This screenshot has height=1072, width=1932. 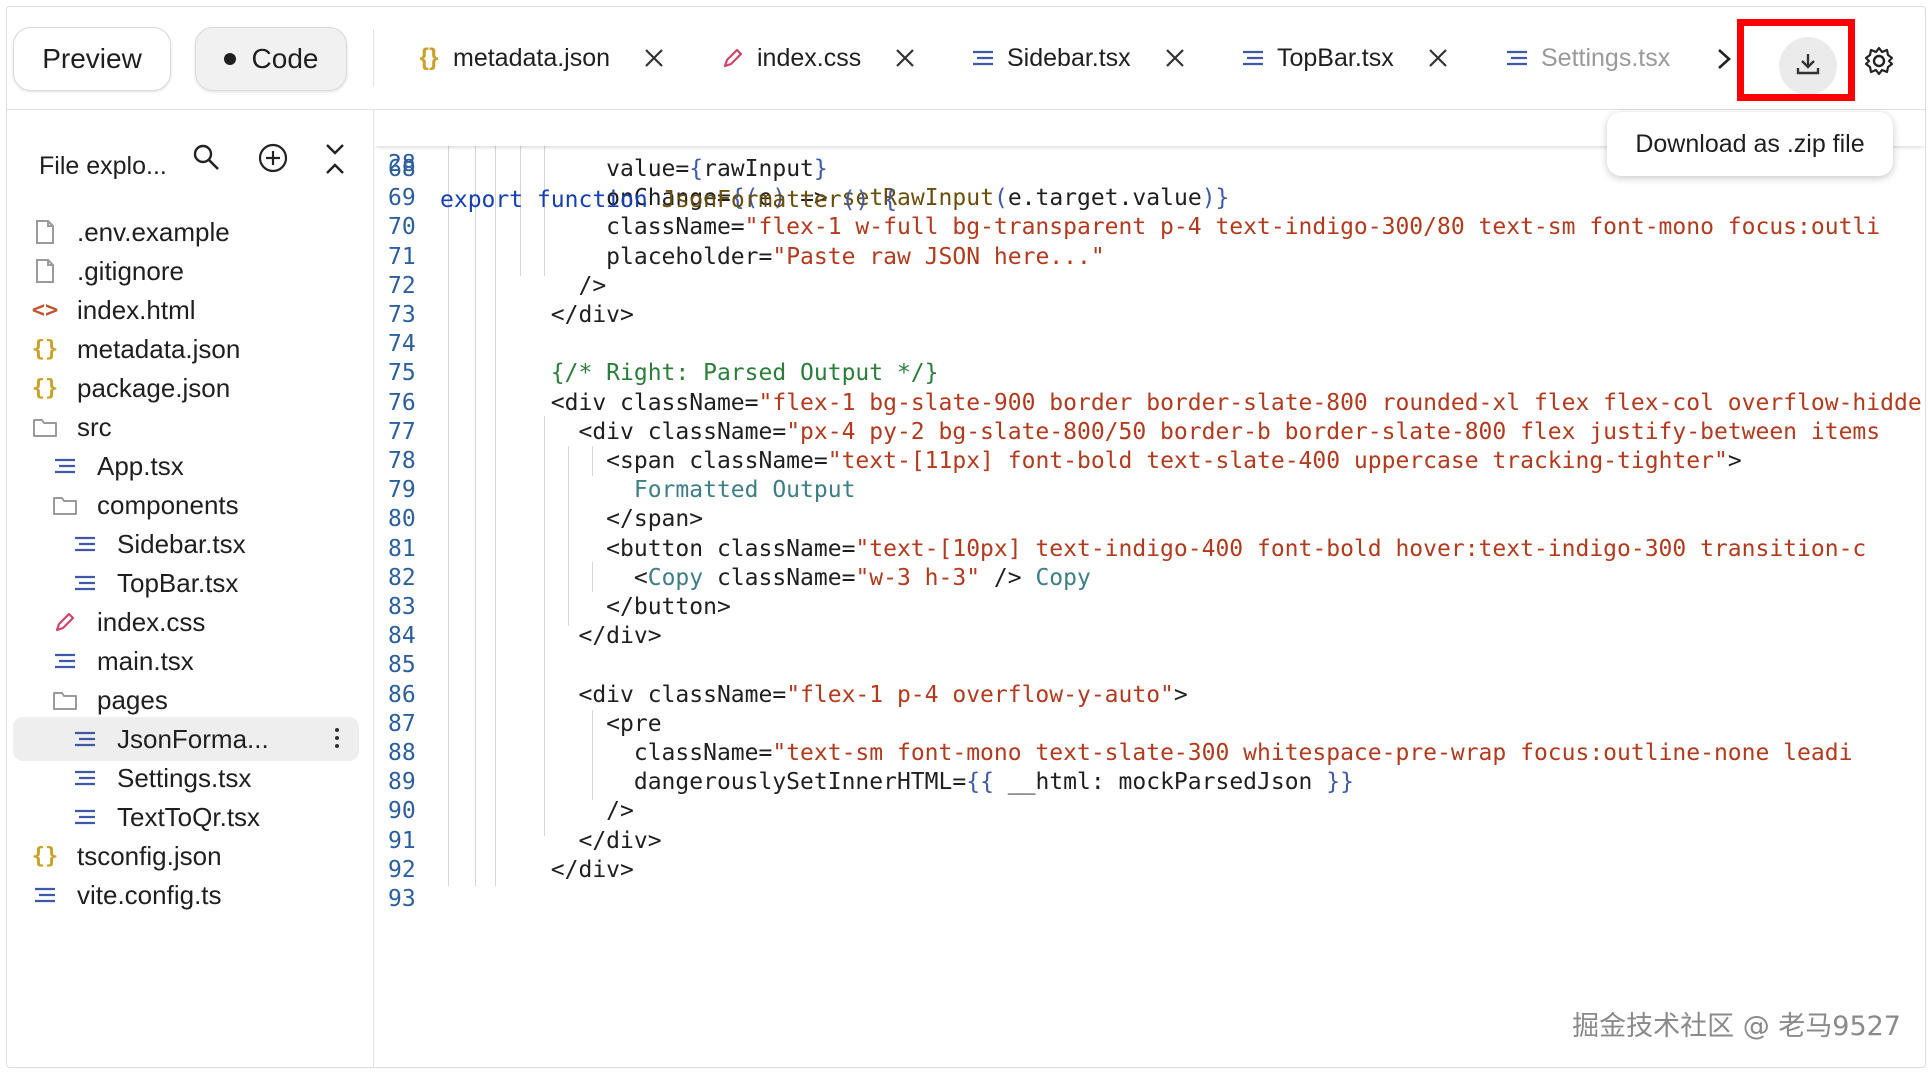 I want to click on code-button: Code, so click(x=271, y=59).